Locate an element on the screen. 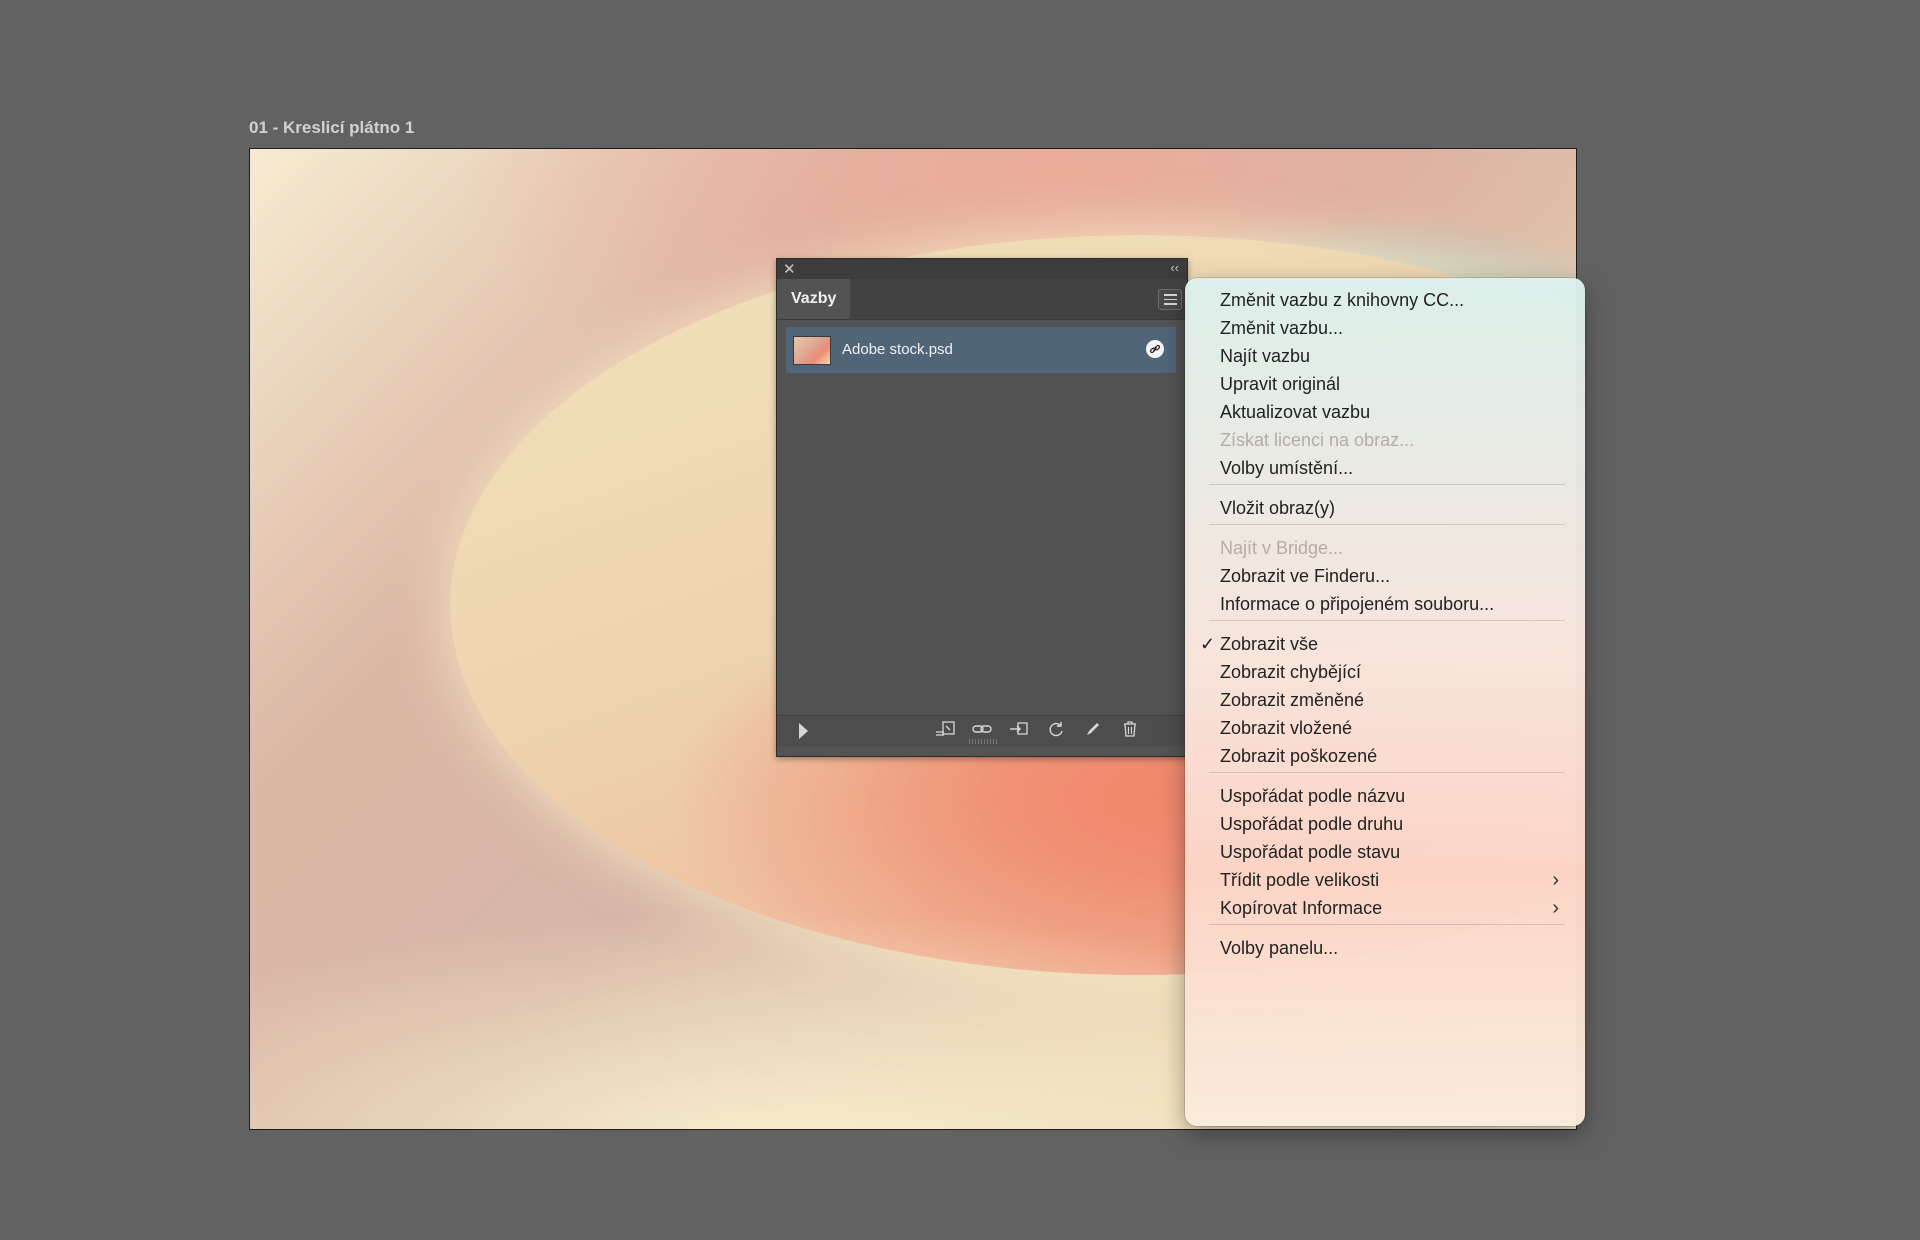  artboard-title: 01 - Kreslicí plátno 1 is located at coordinates (332, 127).